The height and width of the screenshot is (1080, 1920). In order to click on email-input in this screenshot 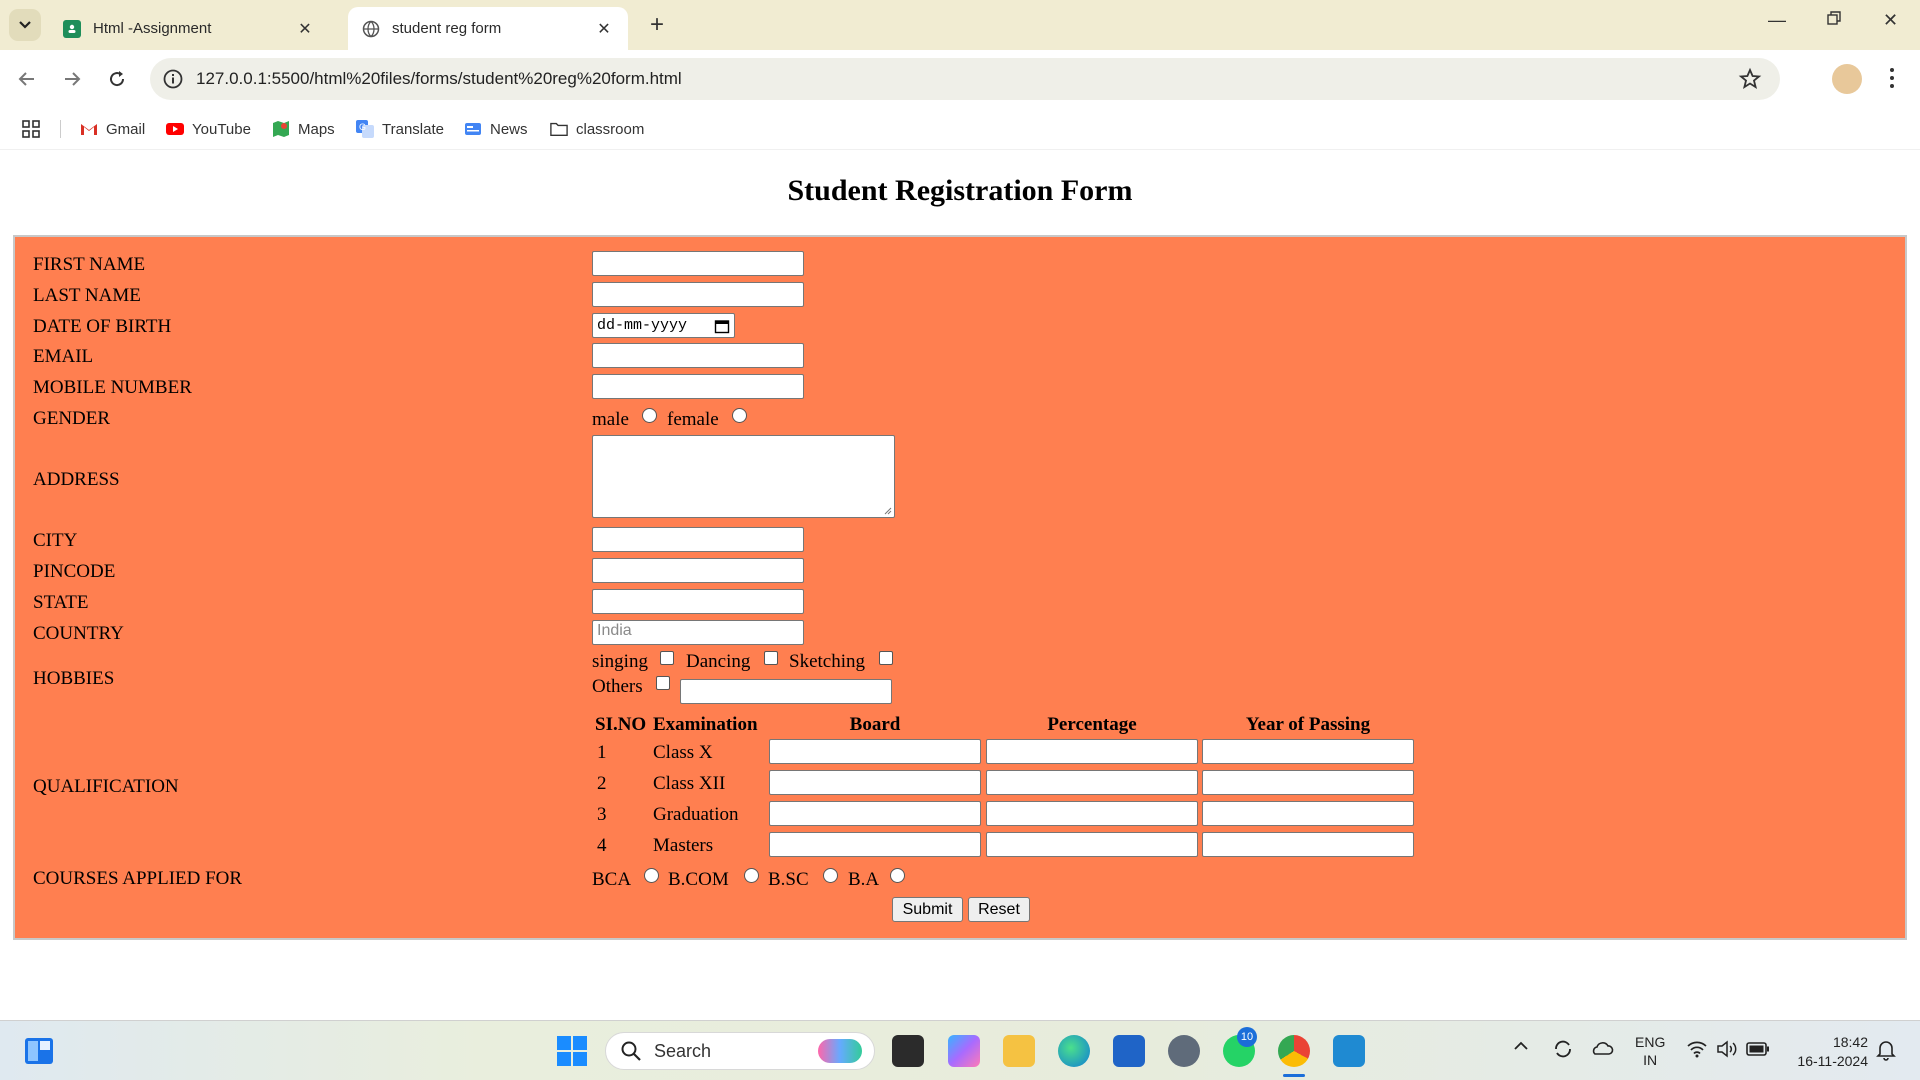, I will do `click(698, 355)`.